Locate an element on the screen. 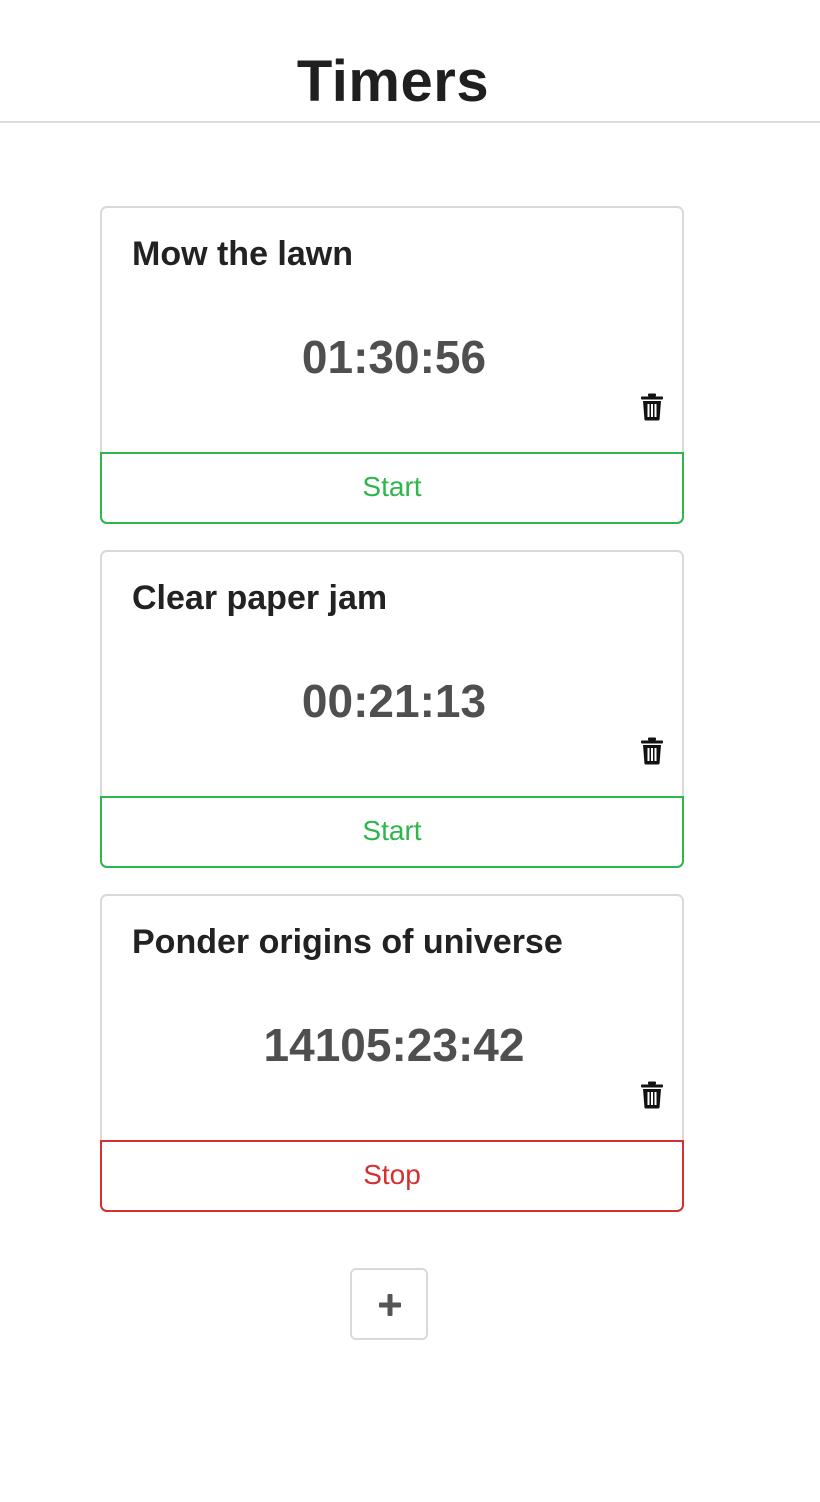 This screenshot has width=820, height=1502. timer-elapsed-time: 01:30:56 is located at coordinates (394, 357).